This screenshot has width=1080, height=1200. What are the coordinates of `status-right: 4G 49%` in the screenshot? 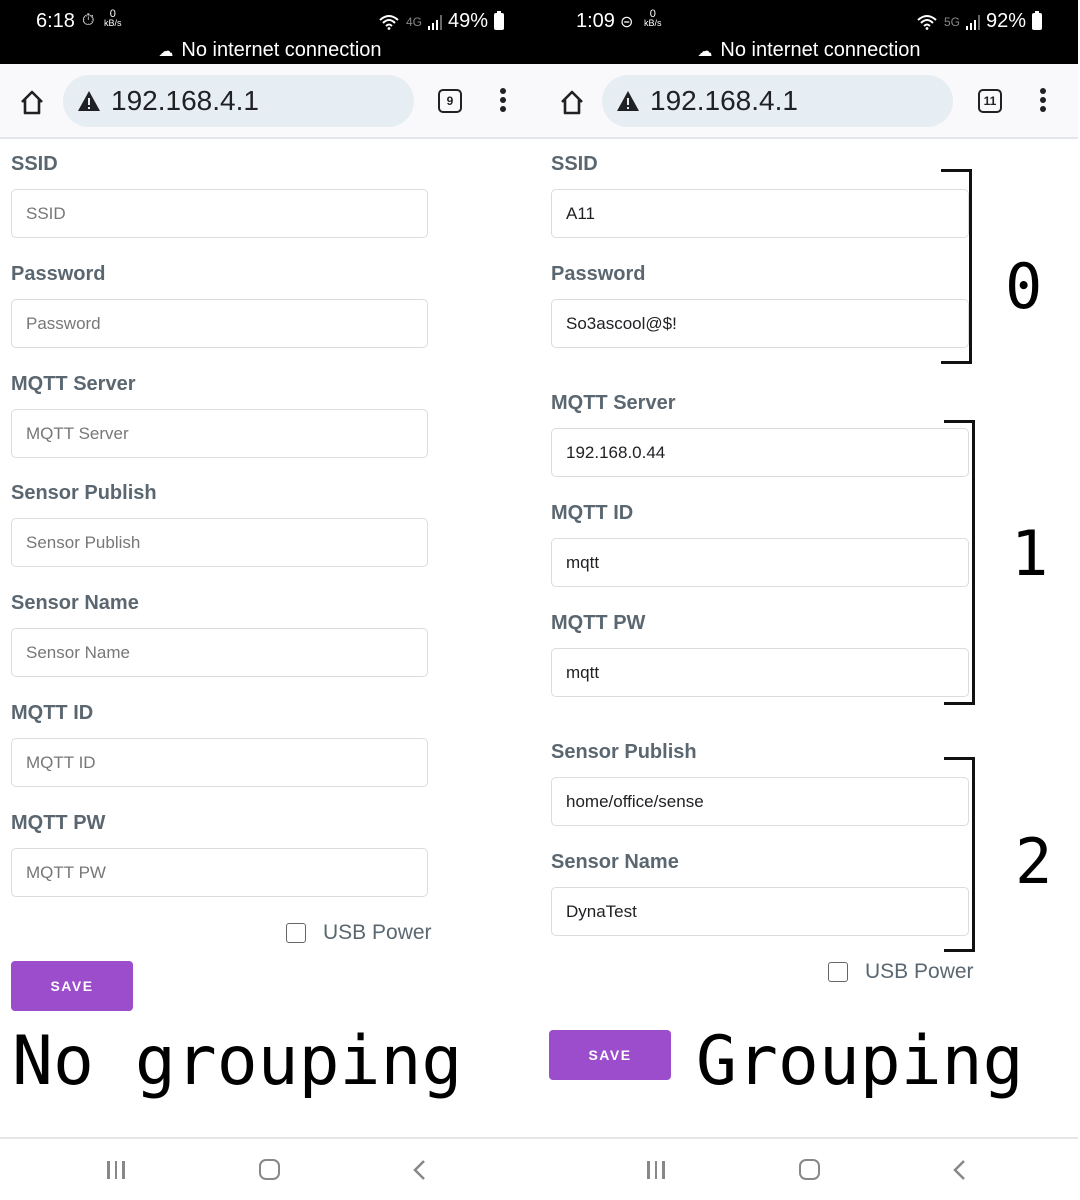 It's located at (441, 21).